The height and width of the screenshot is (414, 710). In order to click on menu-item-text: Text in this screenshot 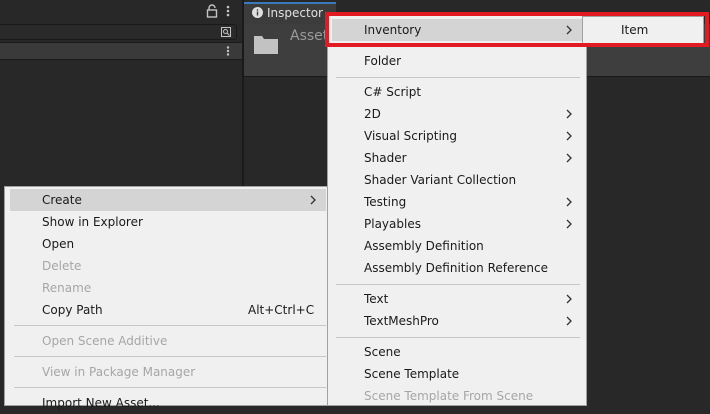, I will do `click(457, 299)`.